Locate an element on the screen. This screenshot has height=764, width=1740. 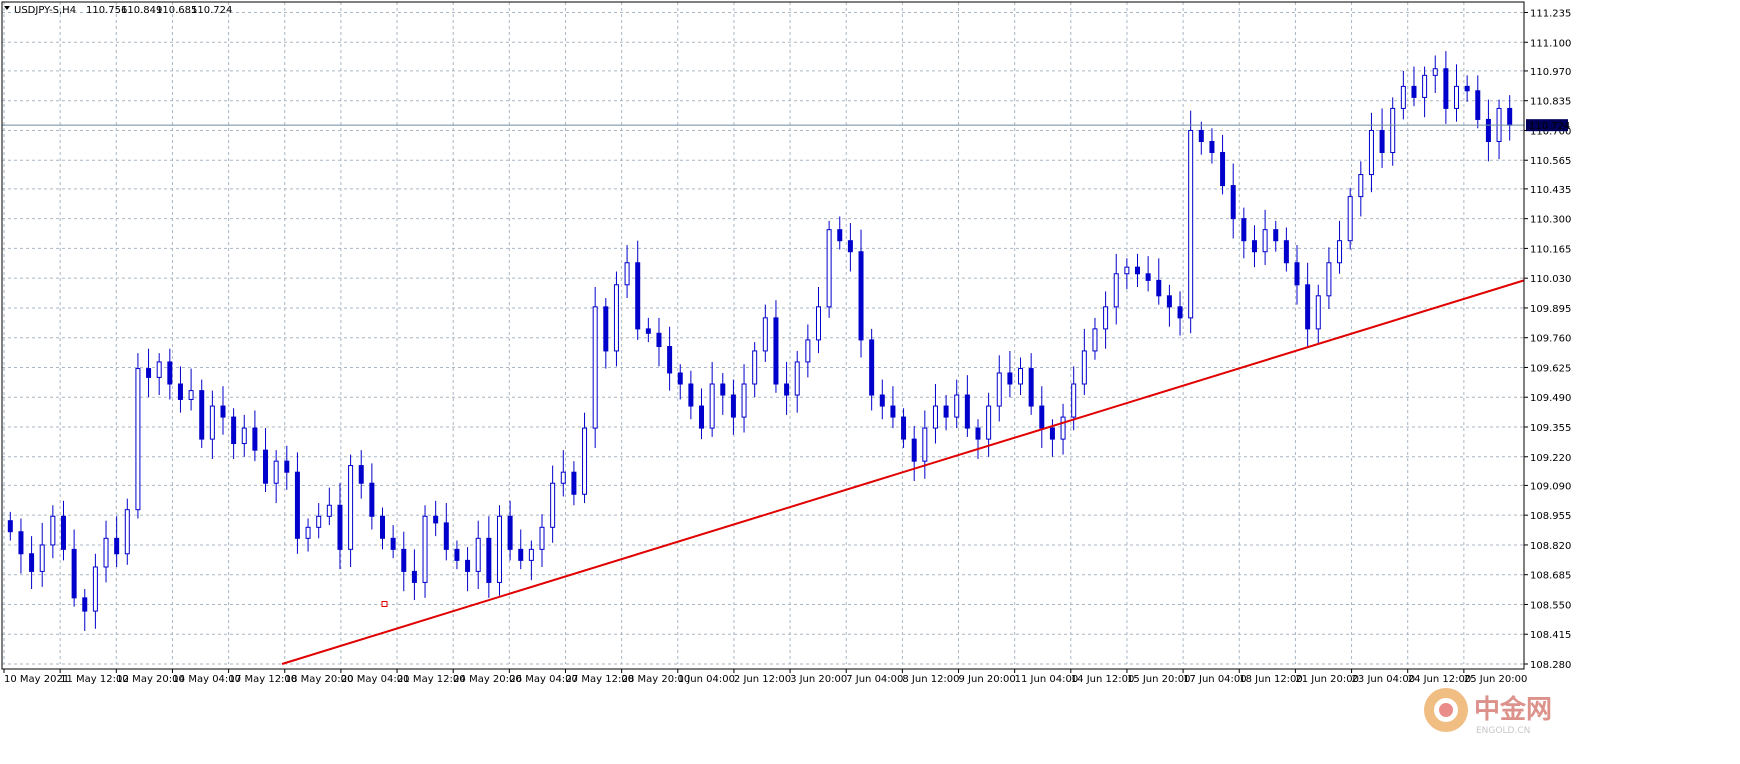
y-tick-label: 110.835 is located at coordinates (1550, 102).